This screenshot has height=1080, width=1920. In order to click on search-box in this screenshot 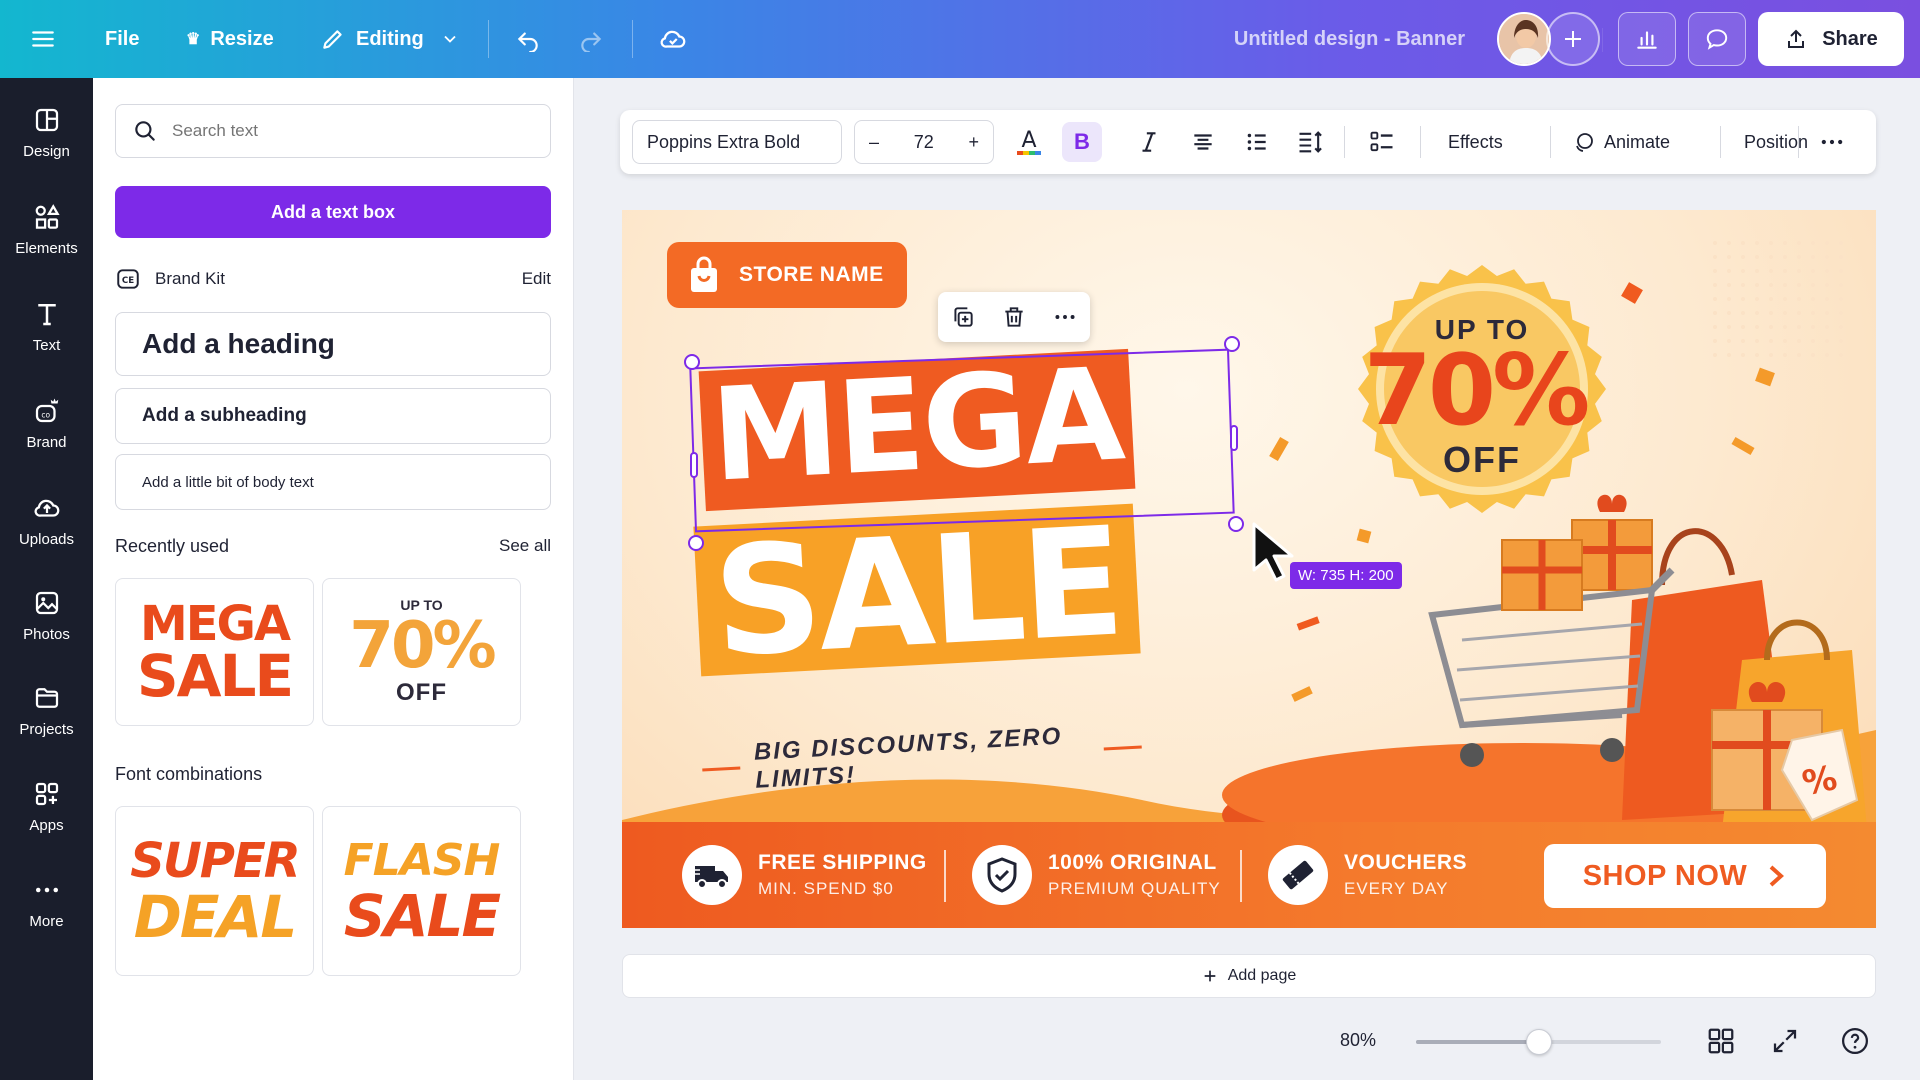, I will do `click(333, 131)`.